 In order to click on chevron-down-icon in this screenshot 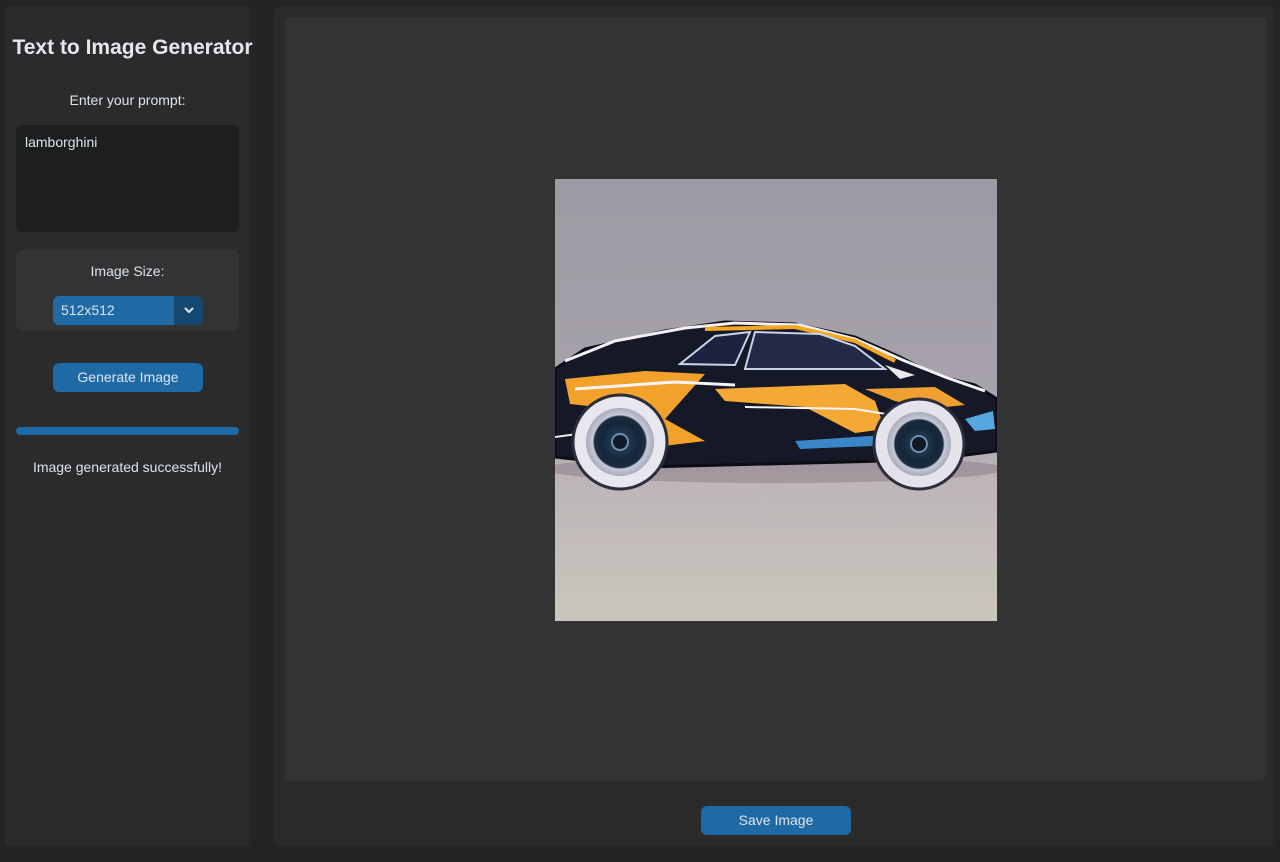, I will do `click(188, 310)`.